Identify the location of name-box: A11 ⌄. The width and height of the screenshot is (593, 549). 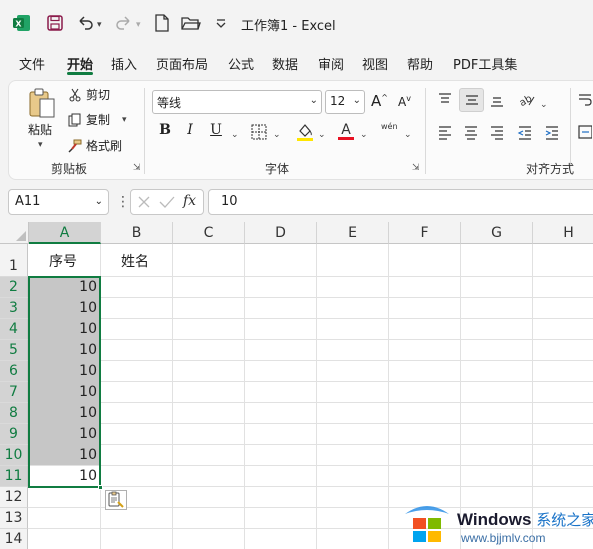
(58, 202).